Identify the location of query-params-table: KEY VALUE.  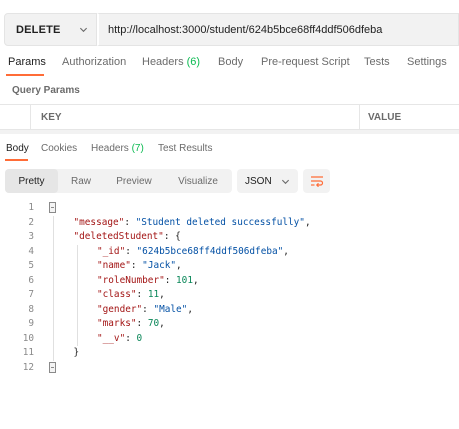
(229, 117).